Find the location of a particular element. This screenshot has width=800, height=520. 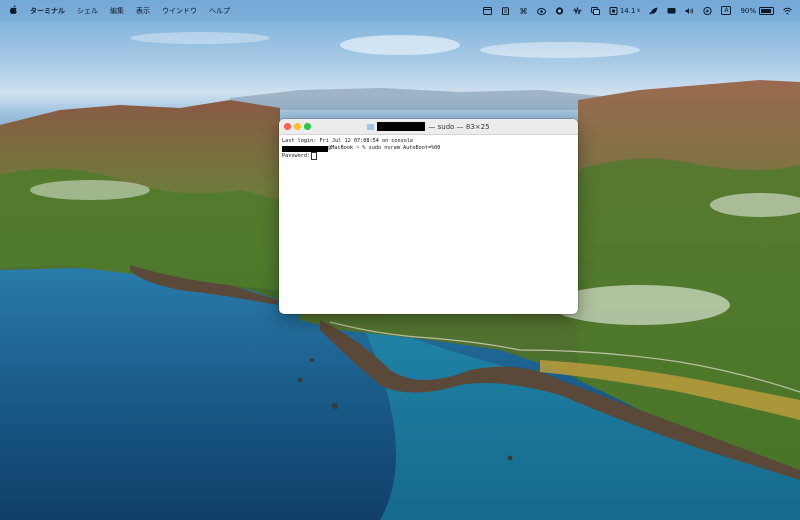

terminal-line-command: @MacBook ~ % sudo nvram AutoBoot=%00 is located at coordinates (428, 148).